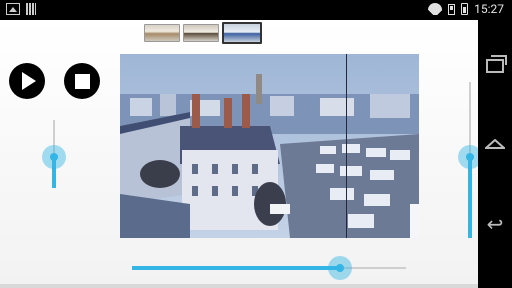 The width and height of the screenshot is (512, 288). I want to click on navigation-bar: ↩, so click(495, 154).